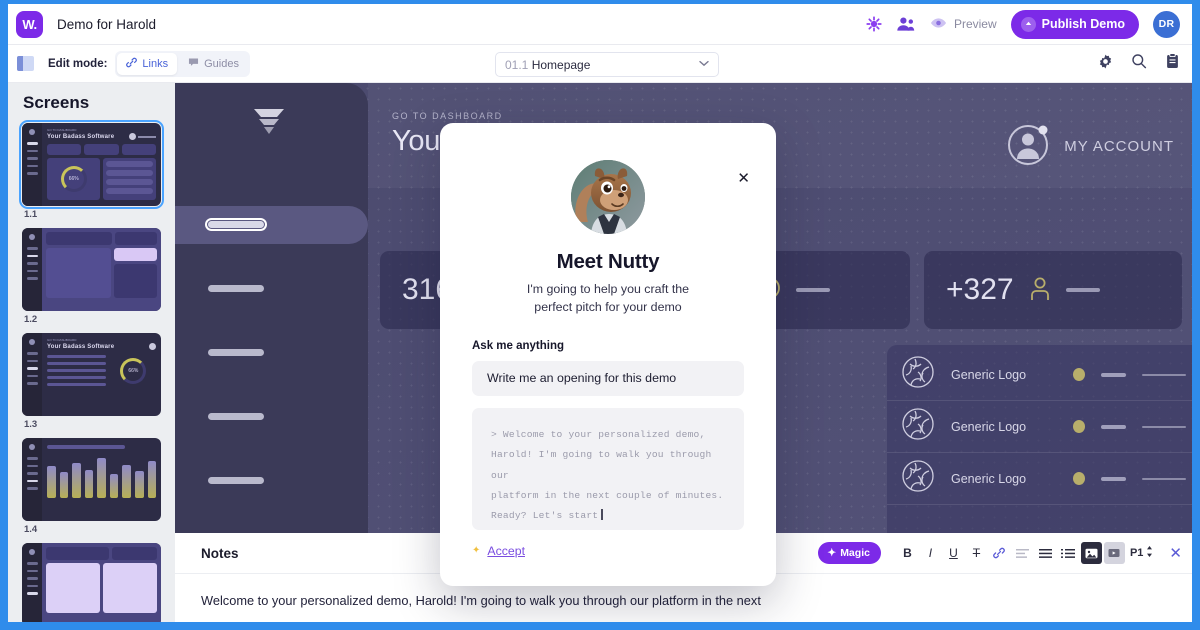 The width and height of the screenshot is (1200, 630). Describe the element at coordinates (743, 178) in the screenshot. I see `close-icon: ✕` at that location.